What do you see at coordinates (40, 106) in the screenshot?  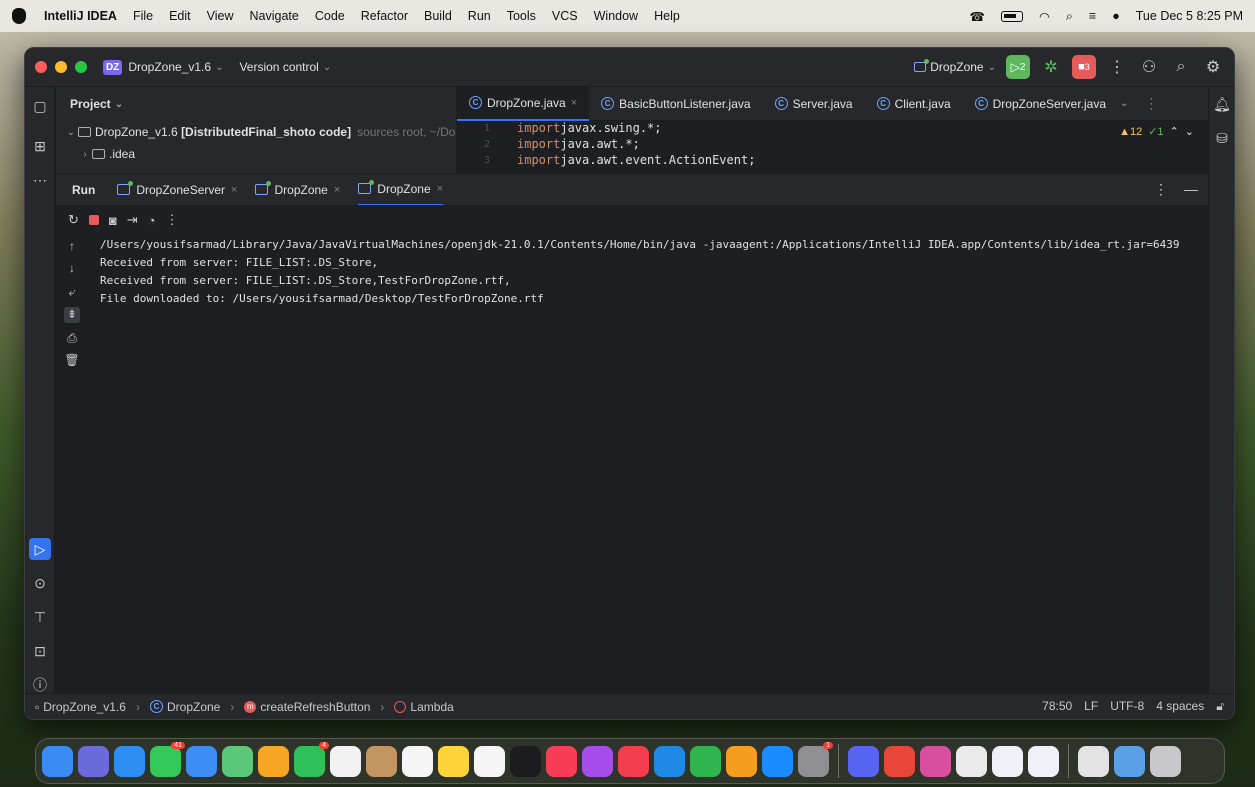 I see `project-tool-icon: ▢` at bounding box center [40, 106].